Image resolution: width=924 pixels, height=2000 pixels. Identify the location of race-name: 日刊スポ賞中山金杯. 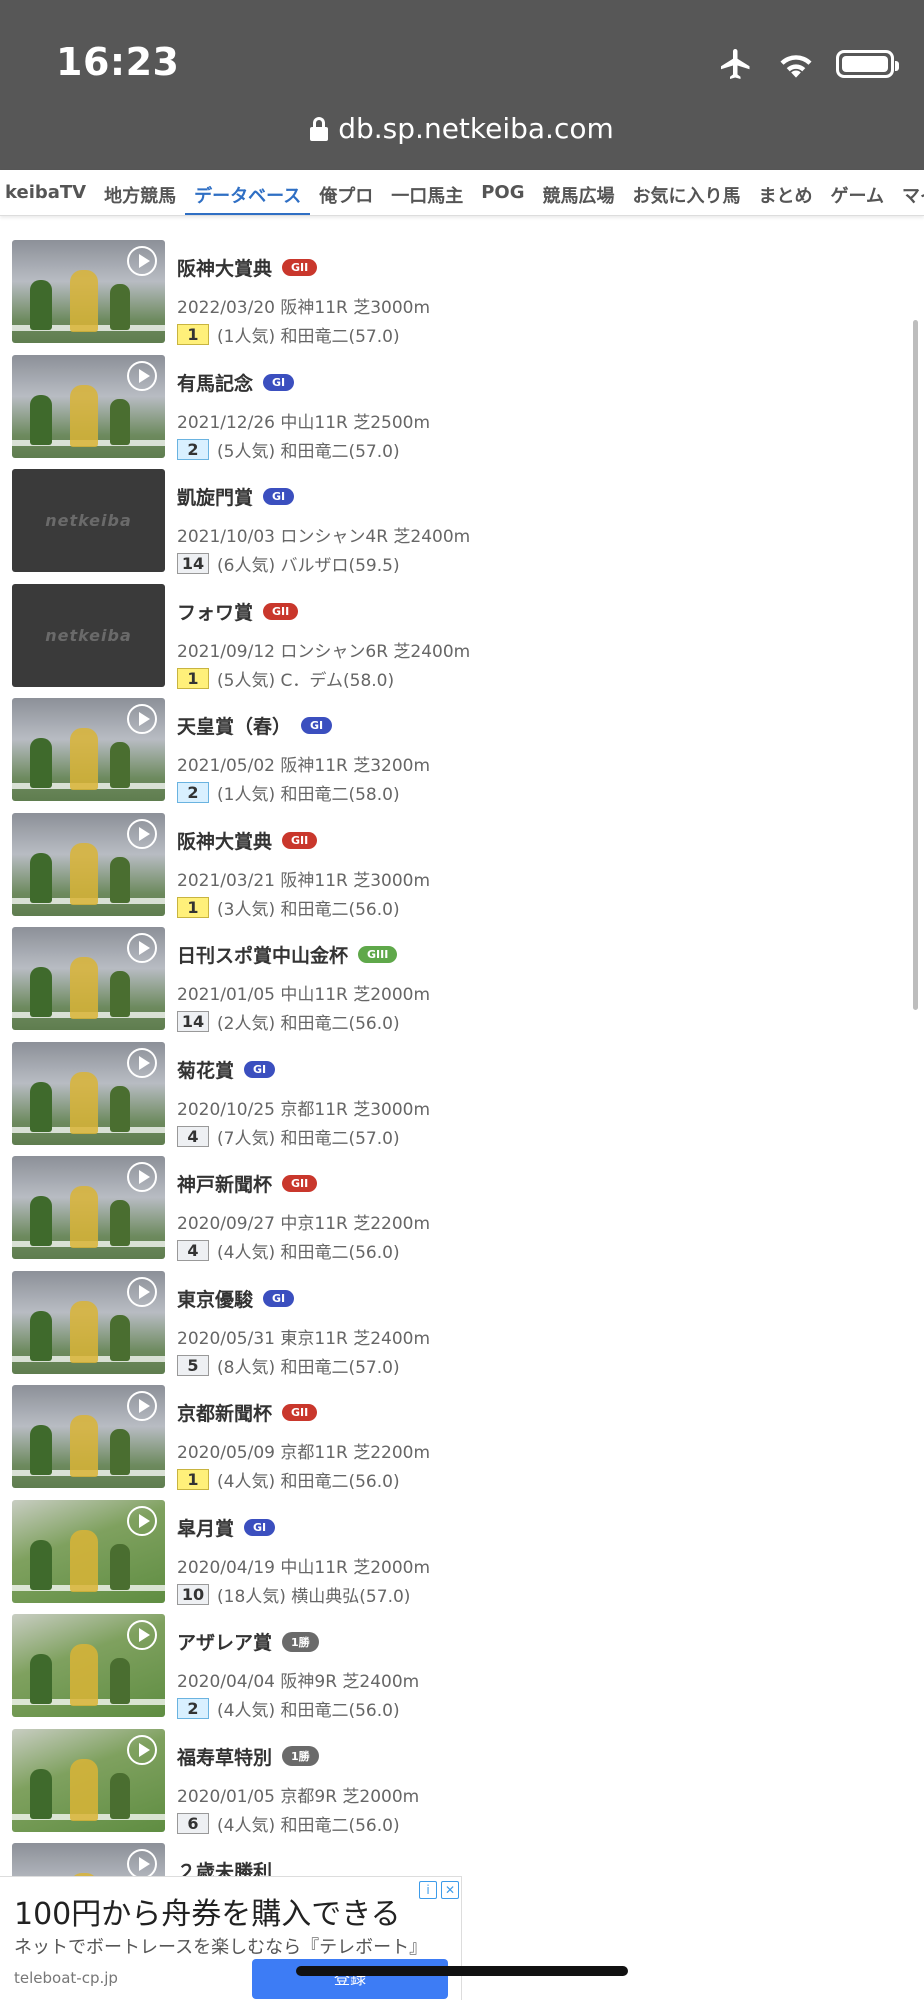
(262, 954).